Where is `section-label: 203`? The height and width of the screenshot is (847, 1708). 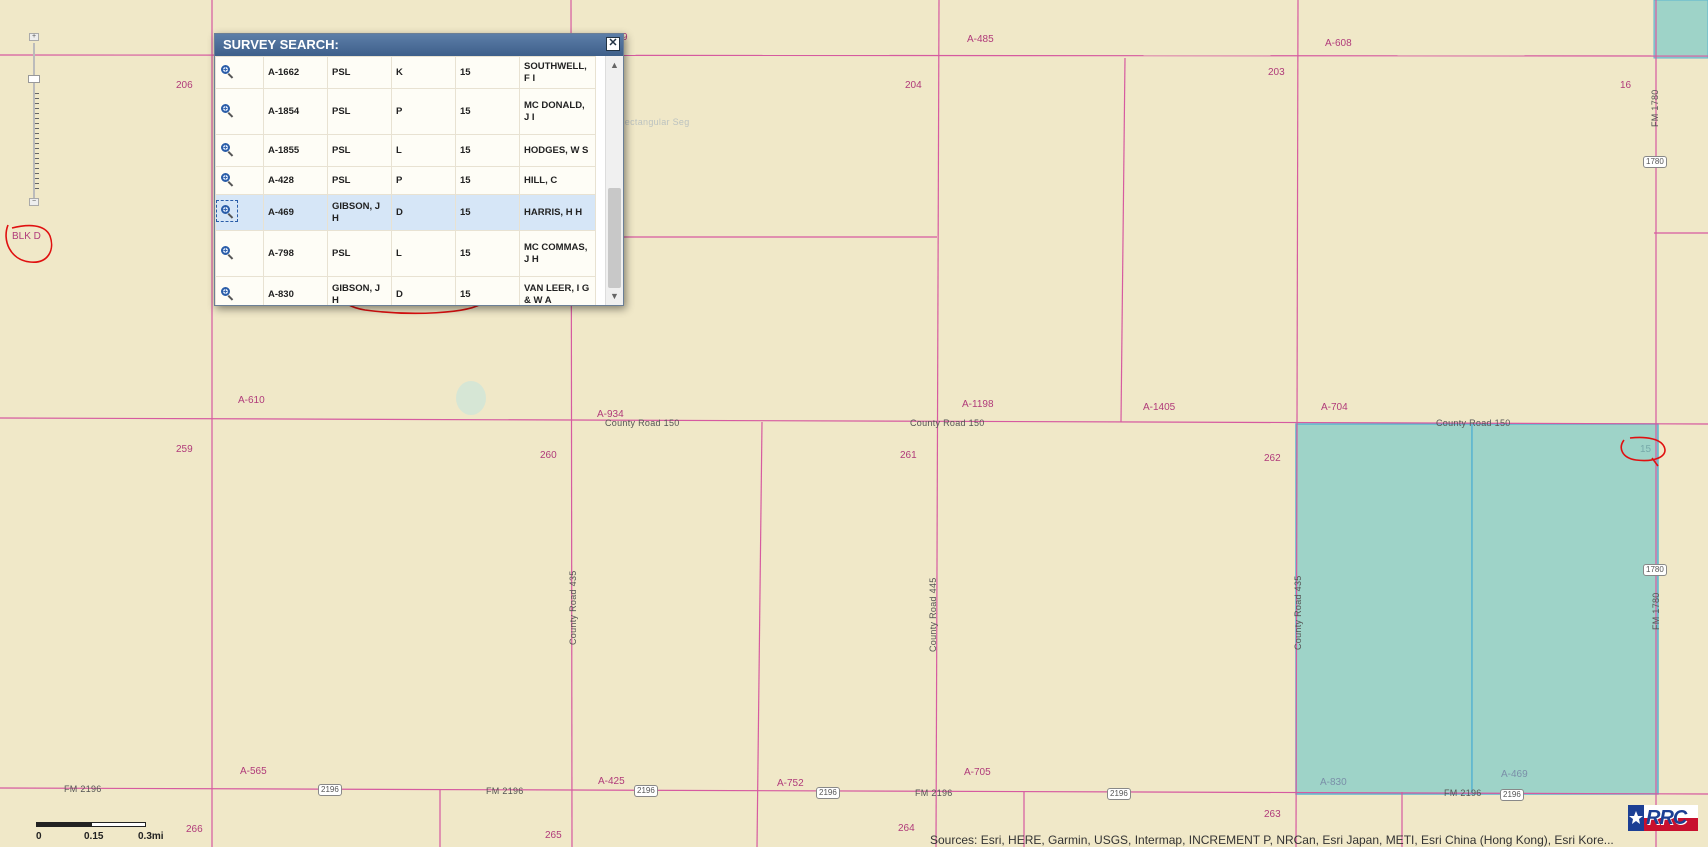 section-label: 203 is located at coordinates (1276, 72).